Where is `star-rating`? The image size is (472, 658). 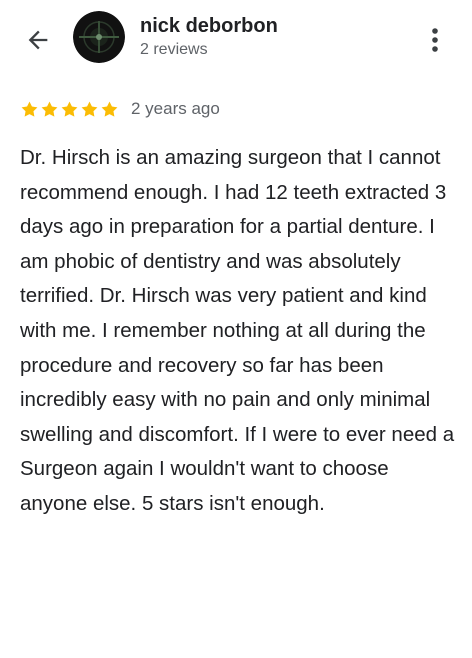 star-rating is located at coordinates (69, 109).